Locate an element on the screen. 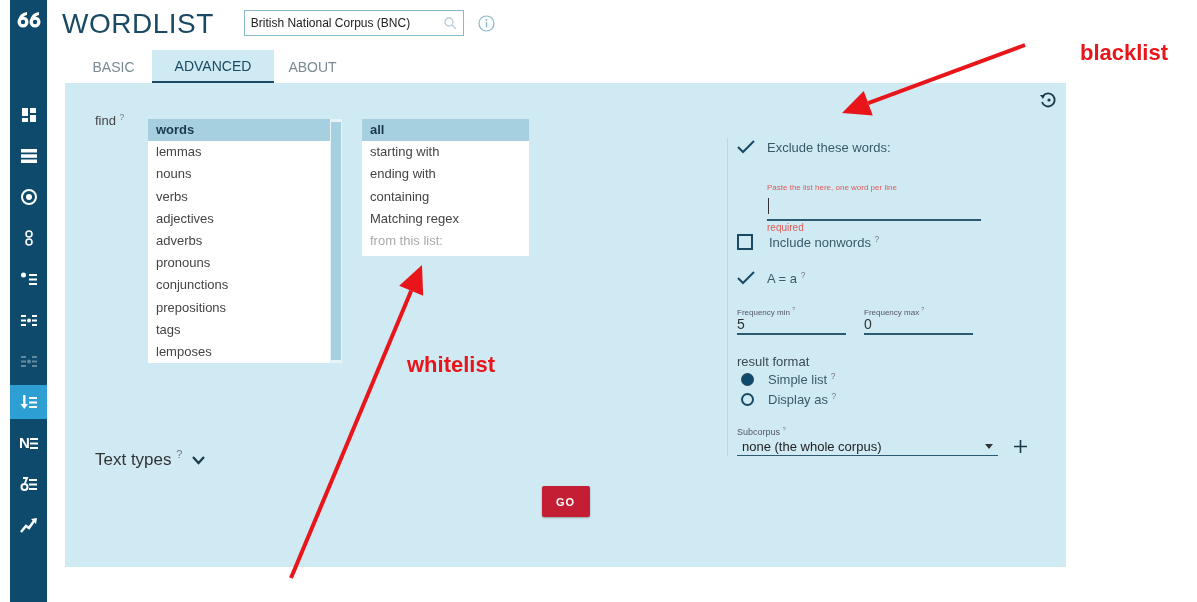 This screenshot has width=1197, height=602. list-item: words is located at coordinates (239, 130).